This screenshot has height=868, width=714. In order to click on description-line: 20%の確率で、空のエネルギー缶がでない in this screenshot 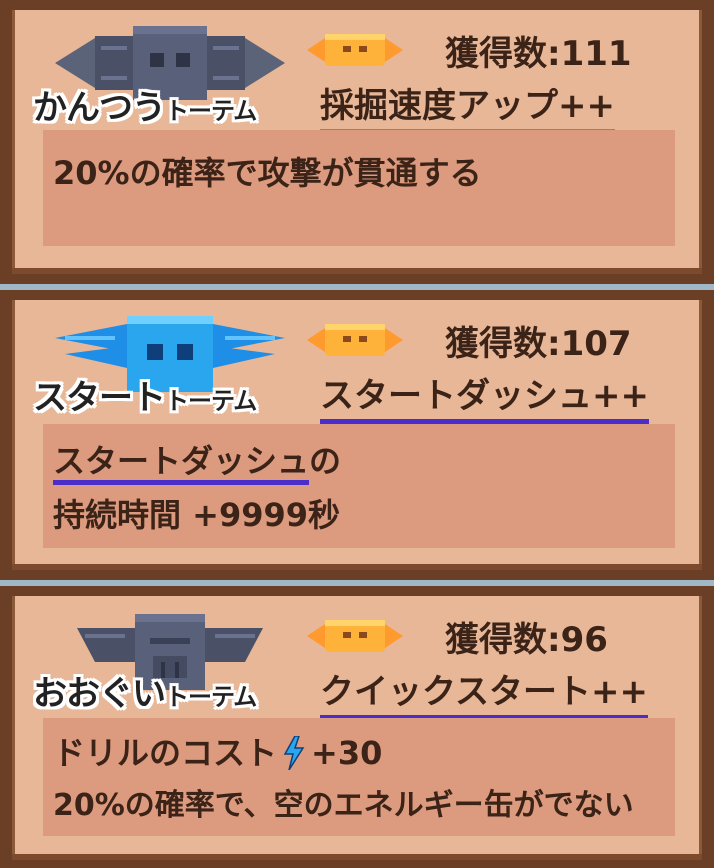, I will do `click(343, 805)`.